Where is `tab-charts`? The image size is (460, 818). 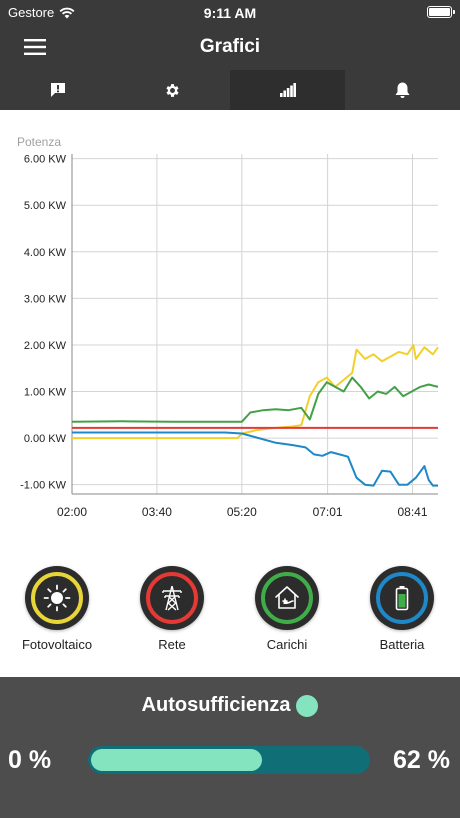 tab-charts is located at coordinates (287, 90).